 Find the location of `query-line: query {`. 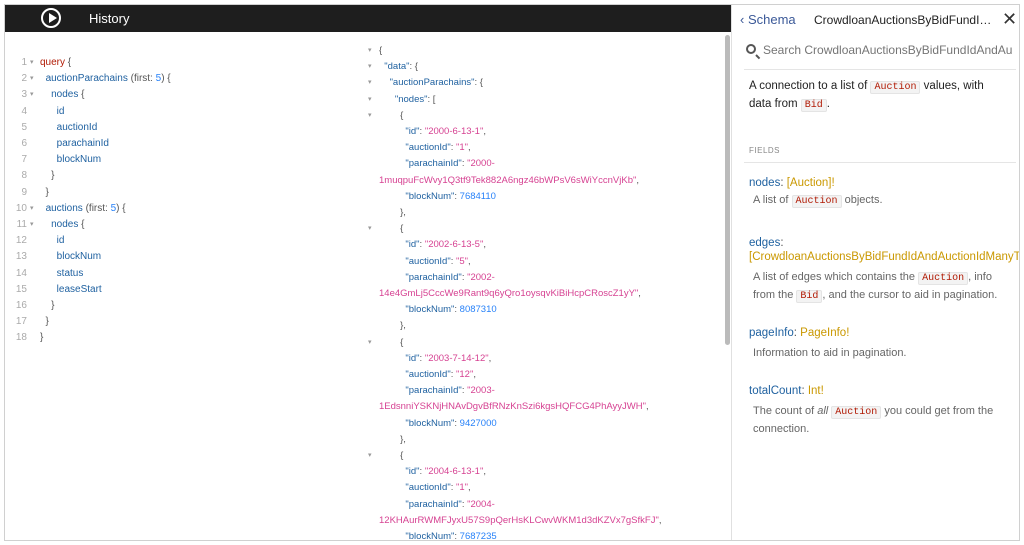

query-line: query { is located at coordinates (55, 63).